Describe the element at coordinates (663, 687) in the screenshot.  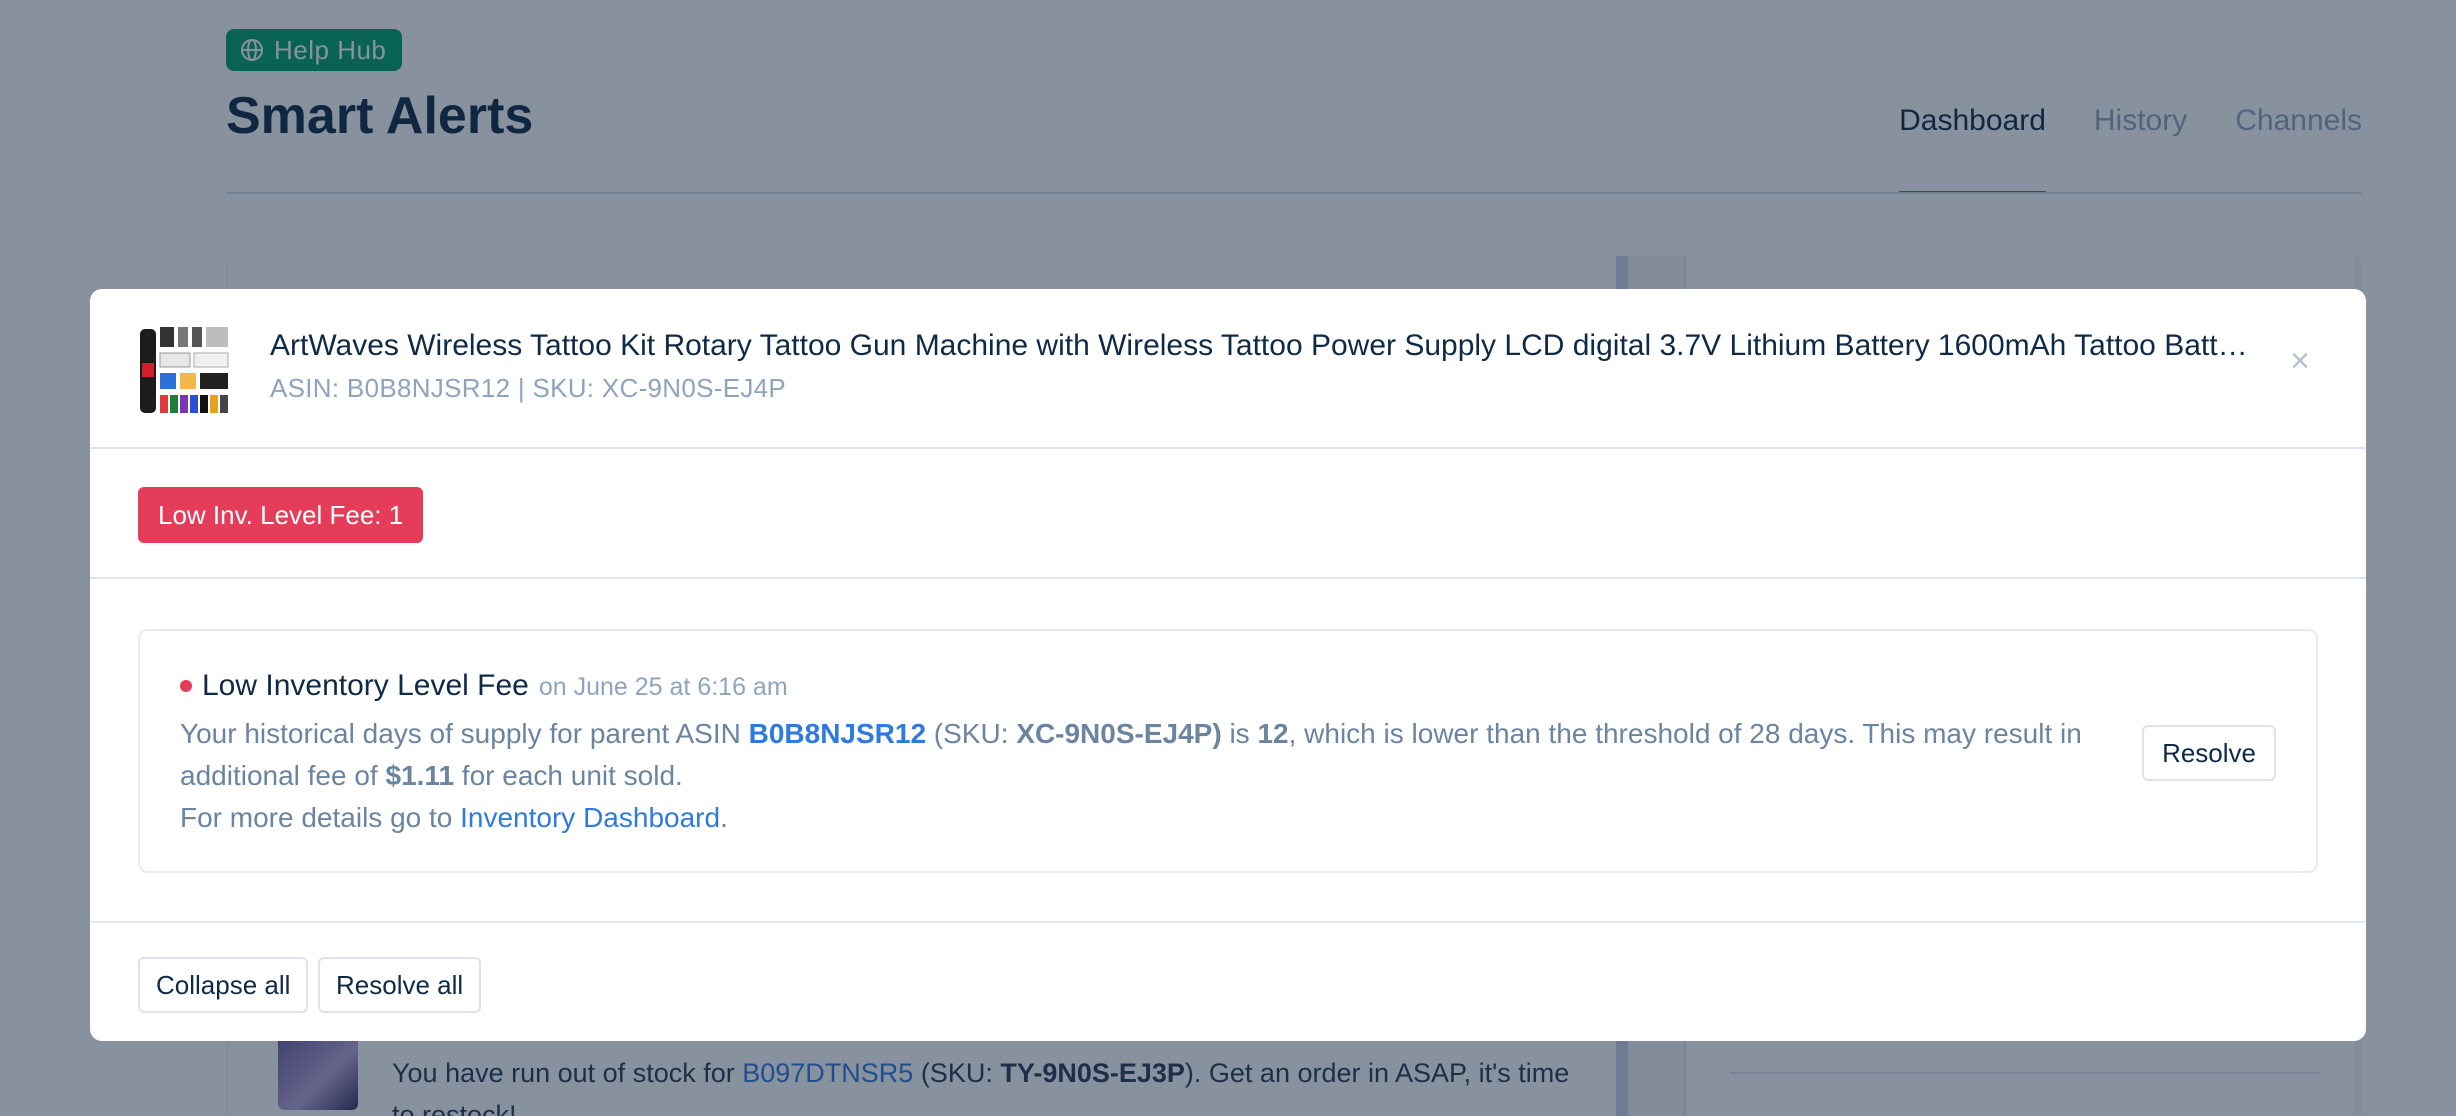
I see `alert-timestamp: on June 25 at 6:16 am` at that location.